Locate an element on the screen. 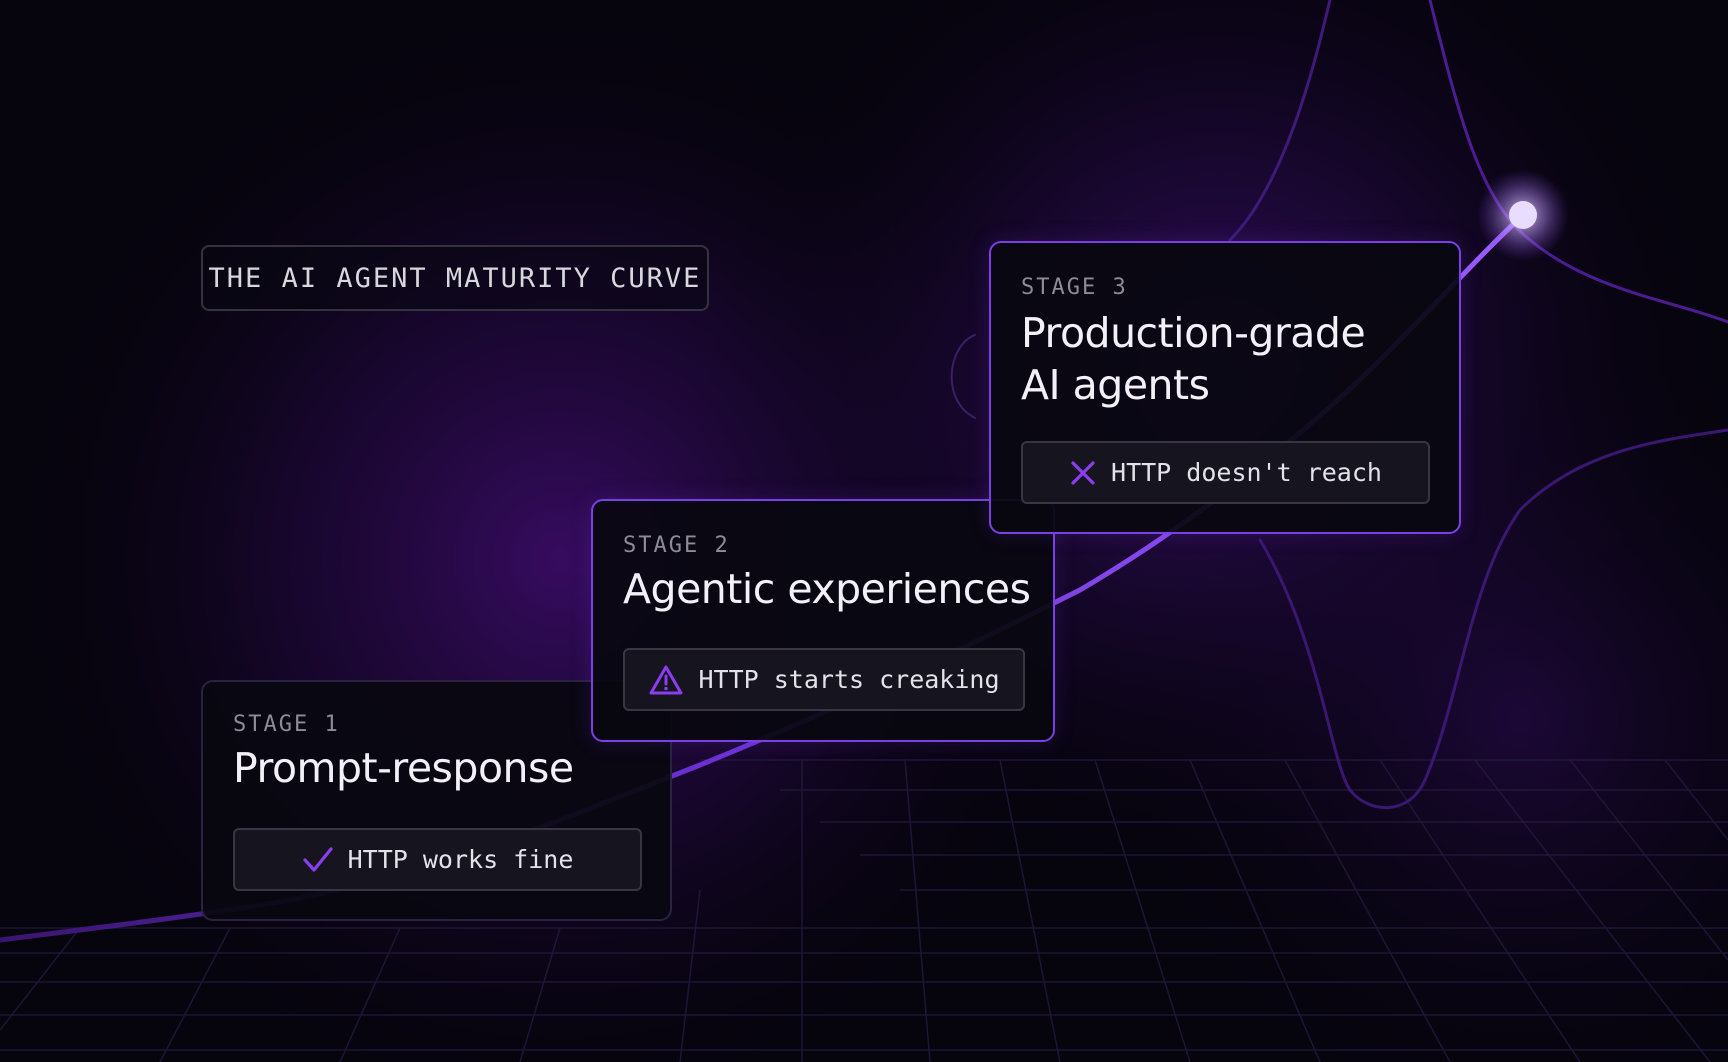 The width and height of the screenshot is (1728, 1062). diagram-title: THE AI AGENT MATURITY CURVE is located at coordinates (455, 278).